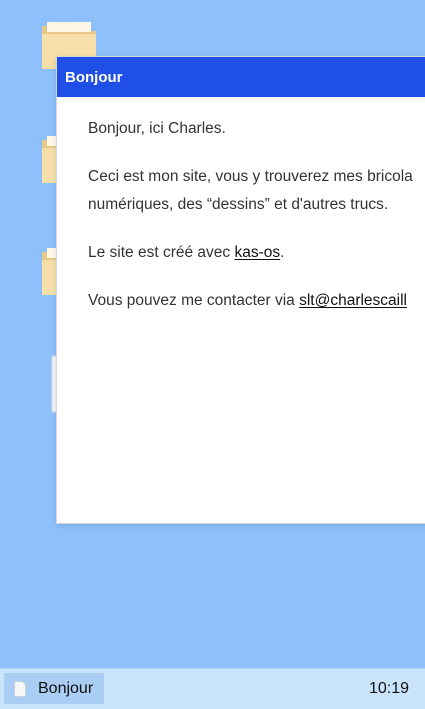  Describe the element at coordinates (388, 688) in the screenshot. I see `clock: 10:19` at that location.